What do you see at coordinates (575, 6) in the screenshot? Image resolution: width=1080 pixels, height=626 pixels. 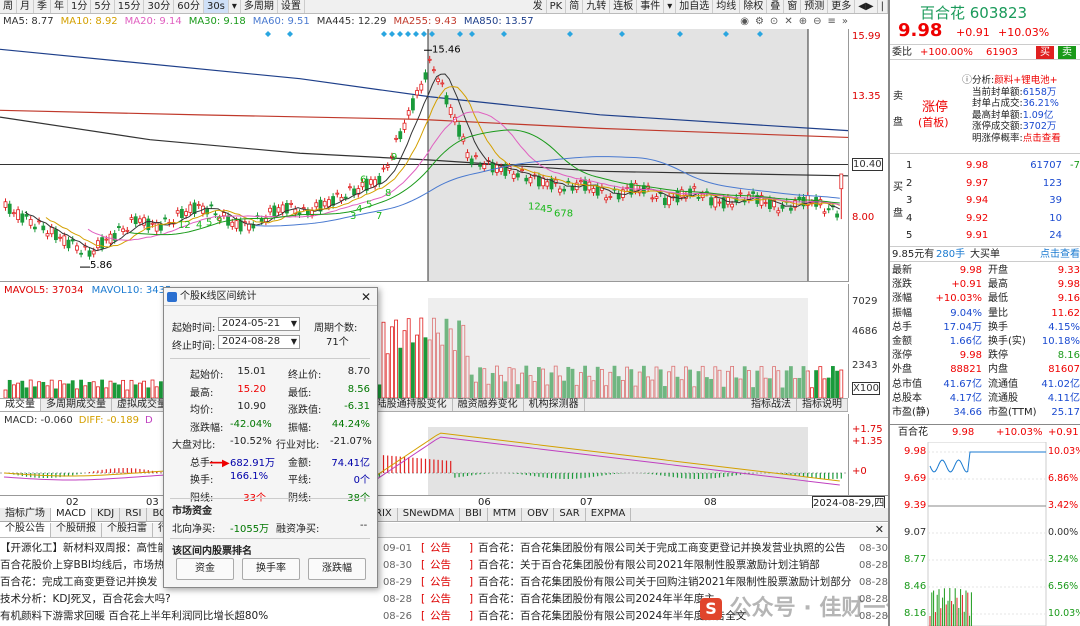 I see `toolbar-button: 简` at bounding box center [575, 6].